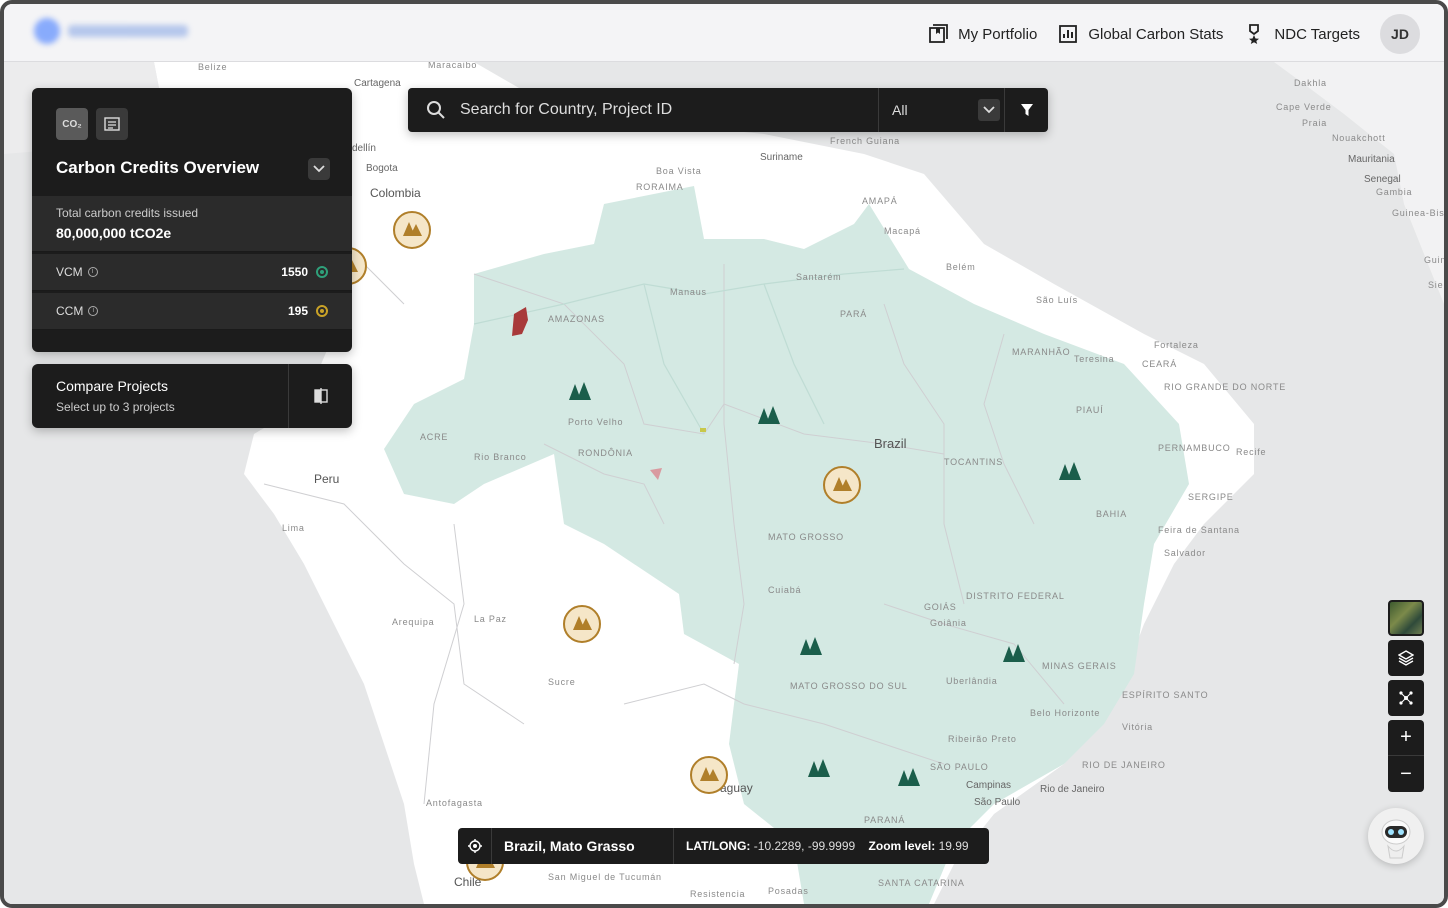 Image resolution: width=1448 pixels, height=908 pixels. Describe the element at coordinates (1090, 410) in the screenshot. I see `map-label: PIAUÍ` at that location.